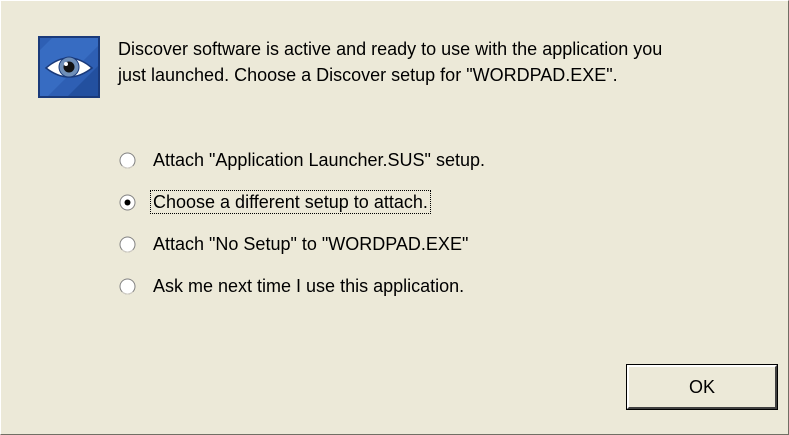  Describe the element at coordinates (319, 160) in the screenshot. I see `option-label: Attach "Application Launcher.SUS" setup.` at that location.